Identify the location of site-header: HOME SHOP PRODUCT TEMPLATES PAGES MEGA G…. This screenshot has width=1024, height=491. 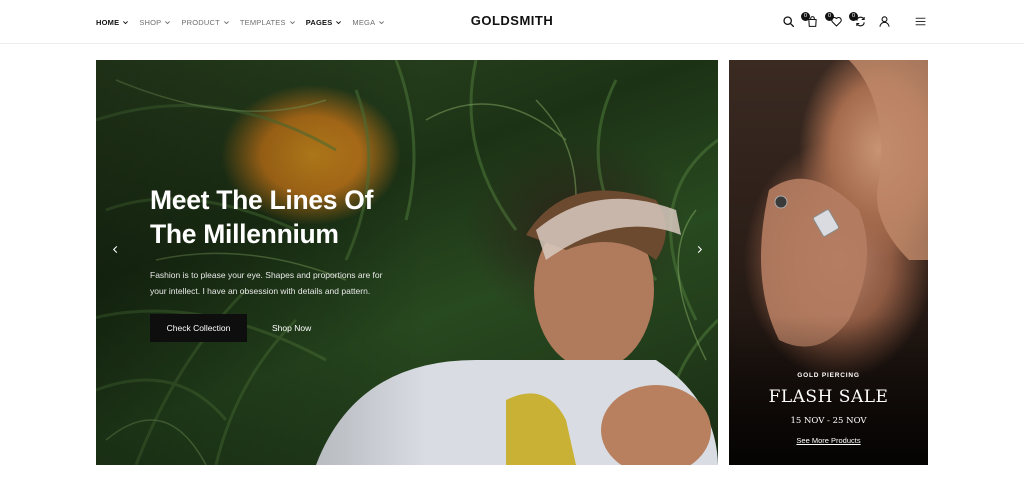
(512, 22).